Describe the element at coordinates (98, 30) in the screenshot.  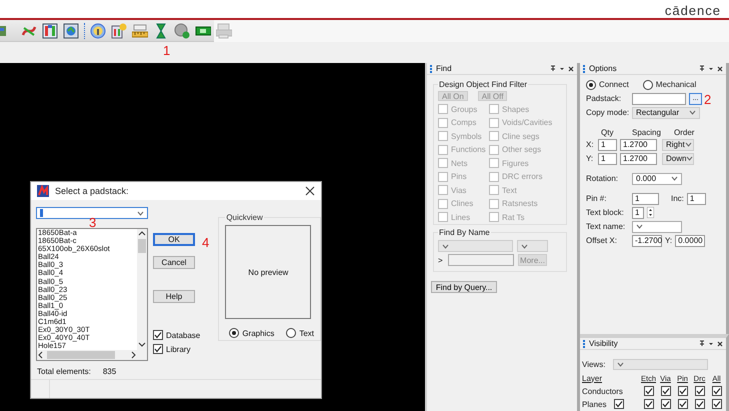
I see `info-icon` at that location.